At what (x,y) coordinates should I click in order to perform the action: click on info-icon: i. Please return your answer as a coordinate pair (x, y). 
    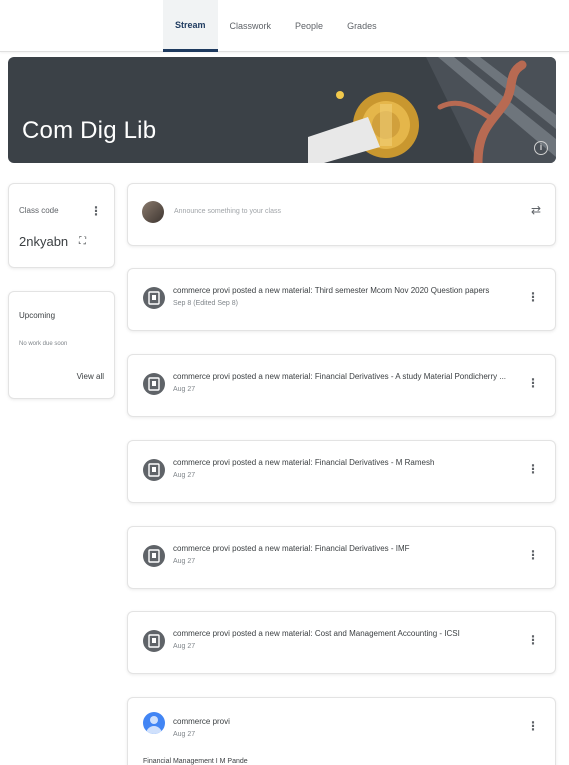
    Looking at the image, I should click on (541, 148).